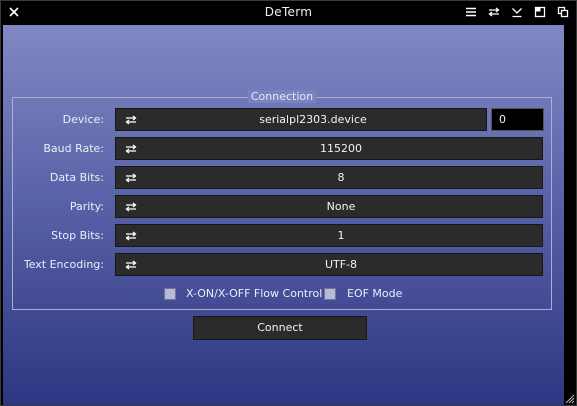  Describe the element at coordinates (76, 177) in the screenshot. I see `data-bits-label: Data Bits:` at that location.